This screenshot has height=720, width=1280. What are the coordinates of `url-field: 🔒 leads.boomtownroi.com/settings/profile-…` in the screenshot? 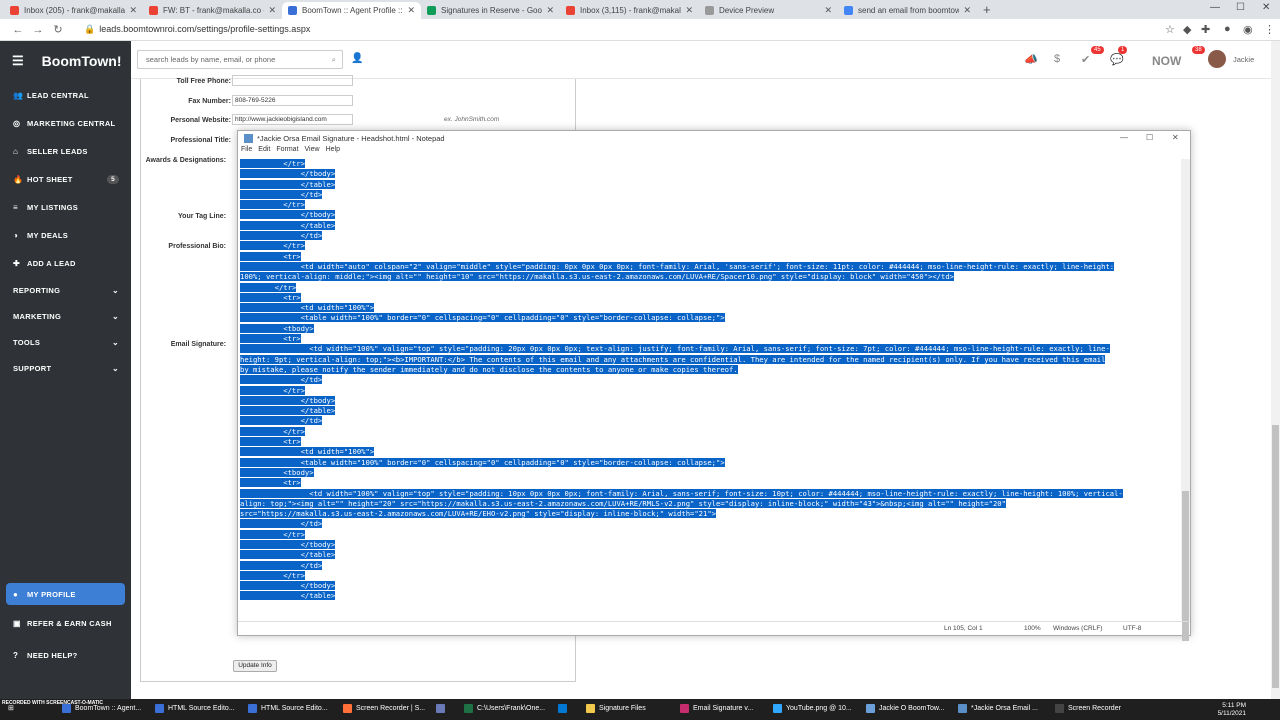 It's located at (197, 29).